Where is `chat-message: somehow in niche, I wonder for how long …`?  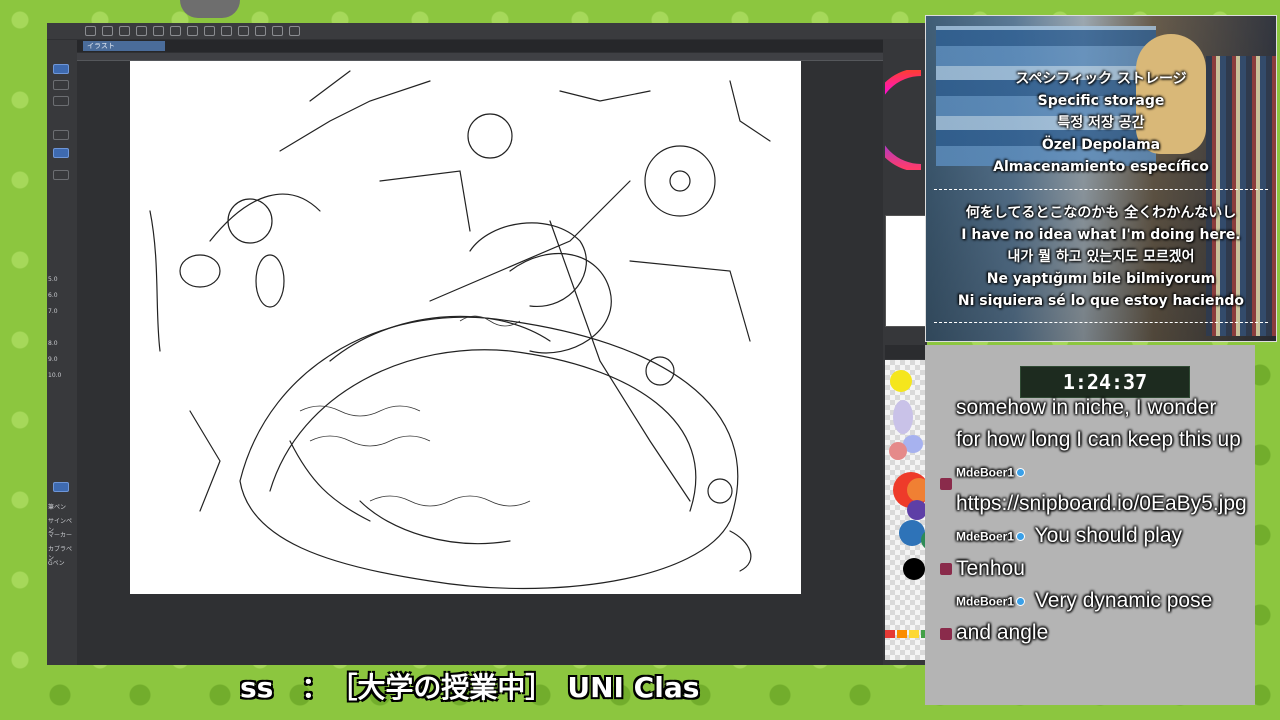 chat-message: somehow in niche, I wonder for how long … is located at coordinates (1101, 424).